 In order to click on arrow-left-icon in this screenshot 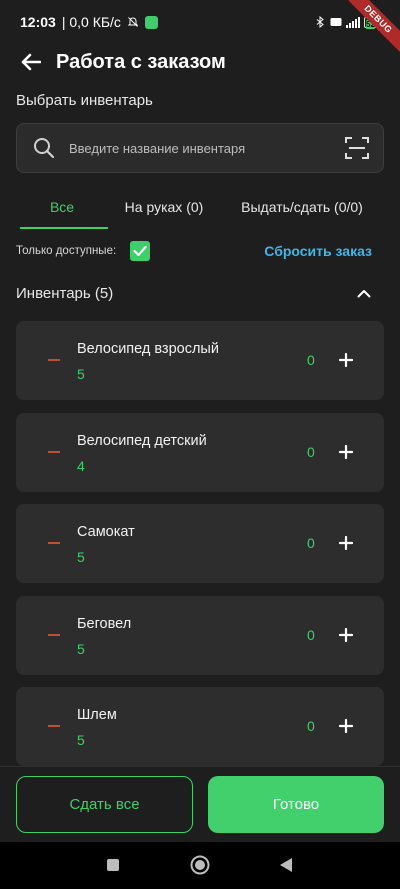, I will do `click(31, 62)`.